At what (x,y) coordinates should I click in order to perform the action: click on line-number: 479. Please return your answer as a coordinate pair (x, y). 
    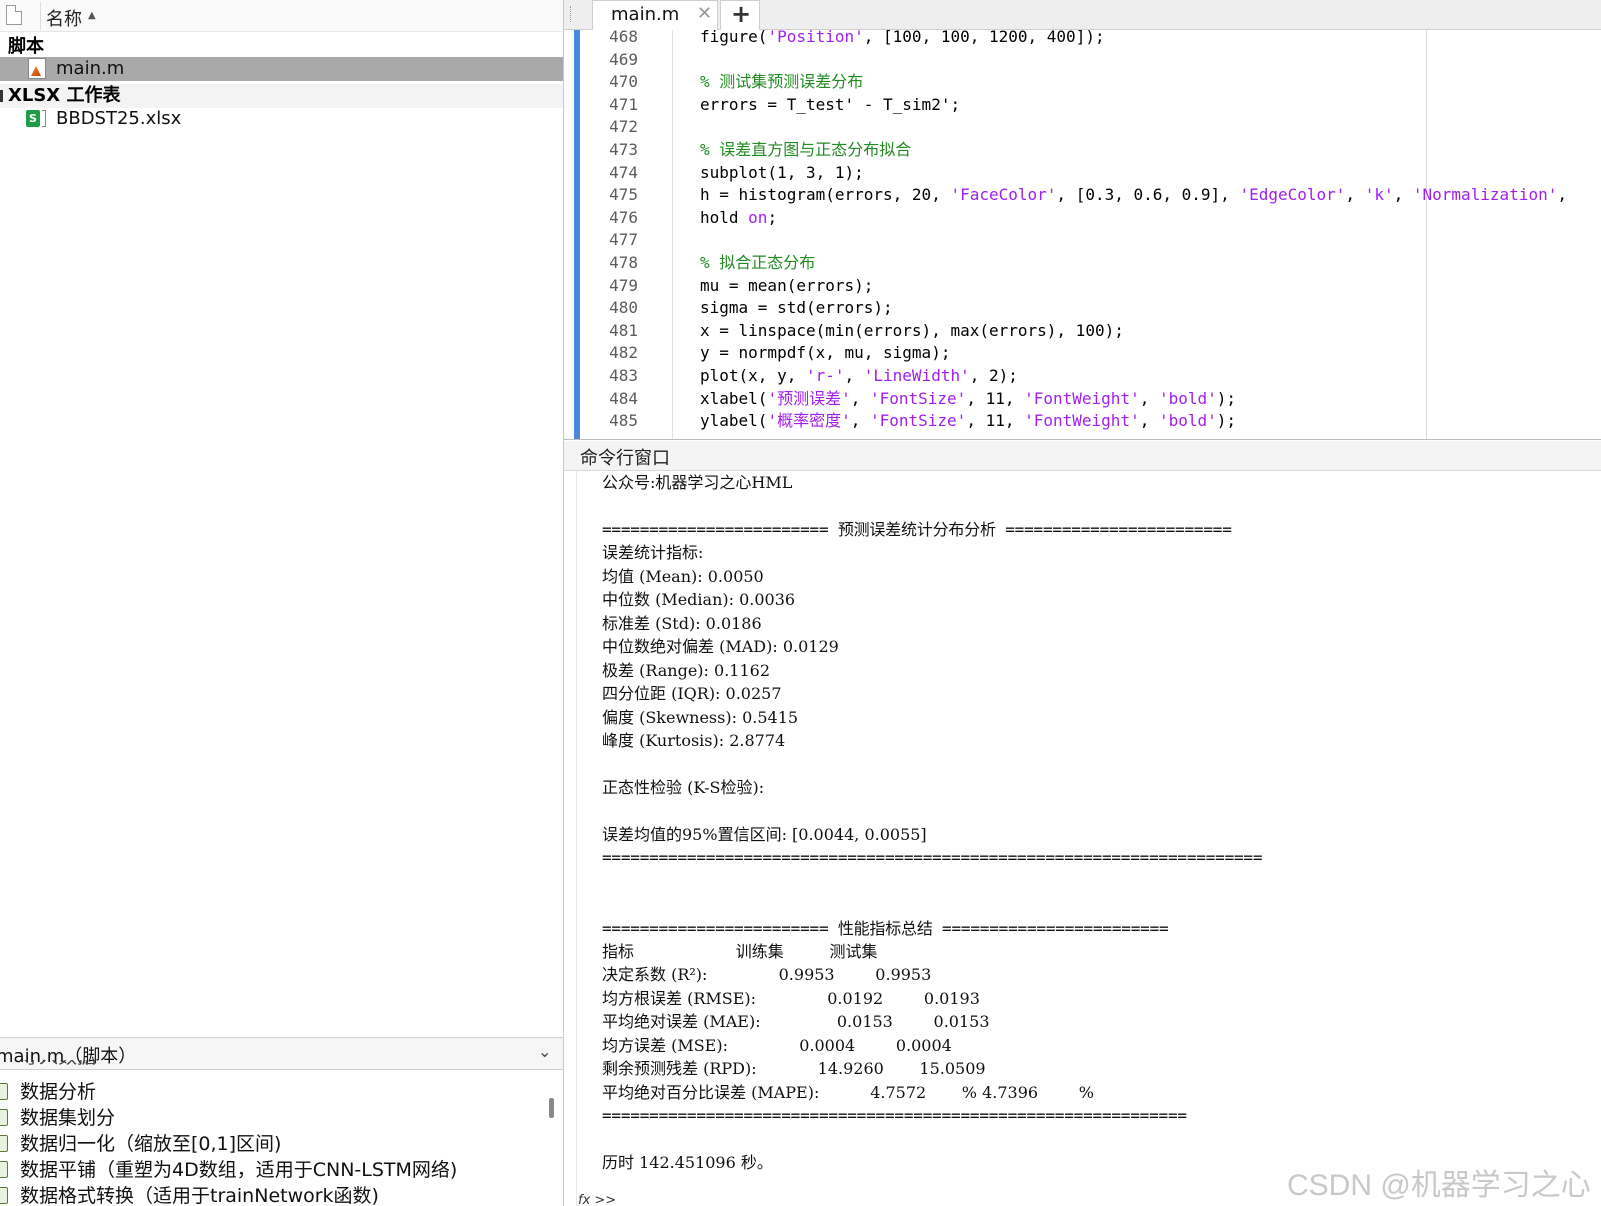
    Looking at the image, I should click on (623, 285).